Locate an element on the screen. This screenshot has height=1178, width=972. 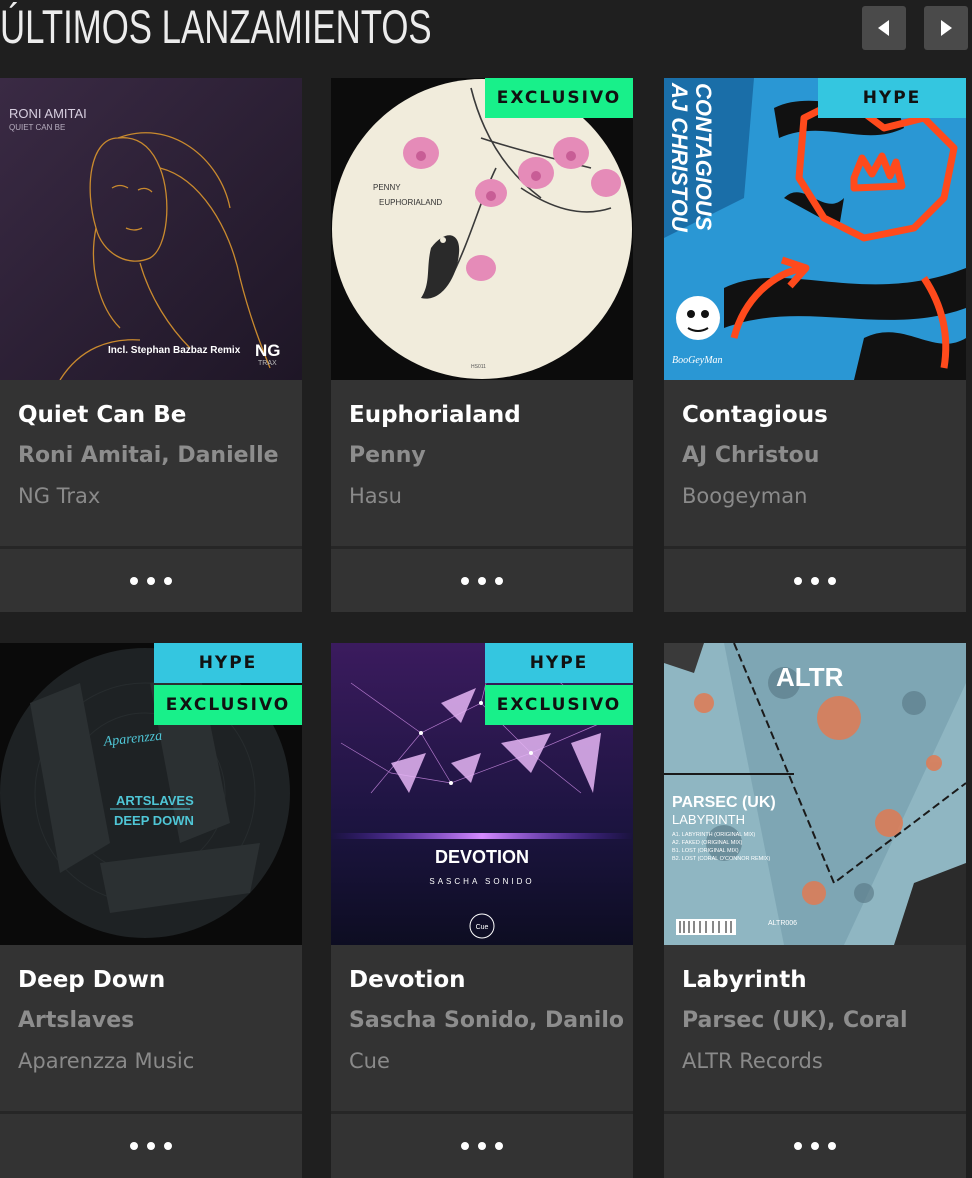
cover-art: AJ CHRISTOU CONTAGIOUS BooGeyMan HYPE is located at coordinates (815, 229).